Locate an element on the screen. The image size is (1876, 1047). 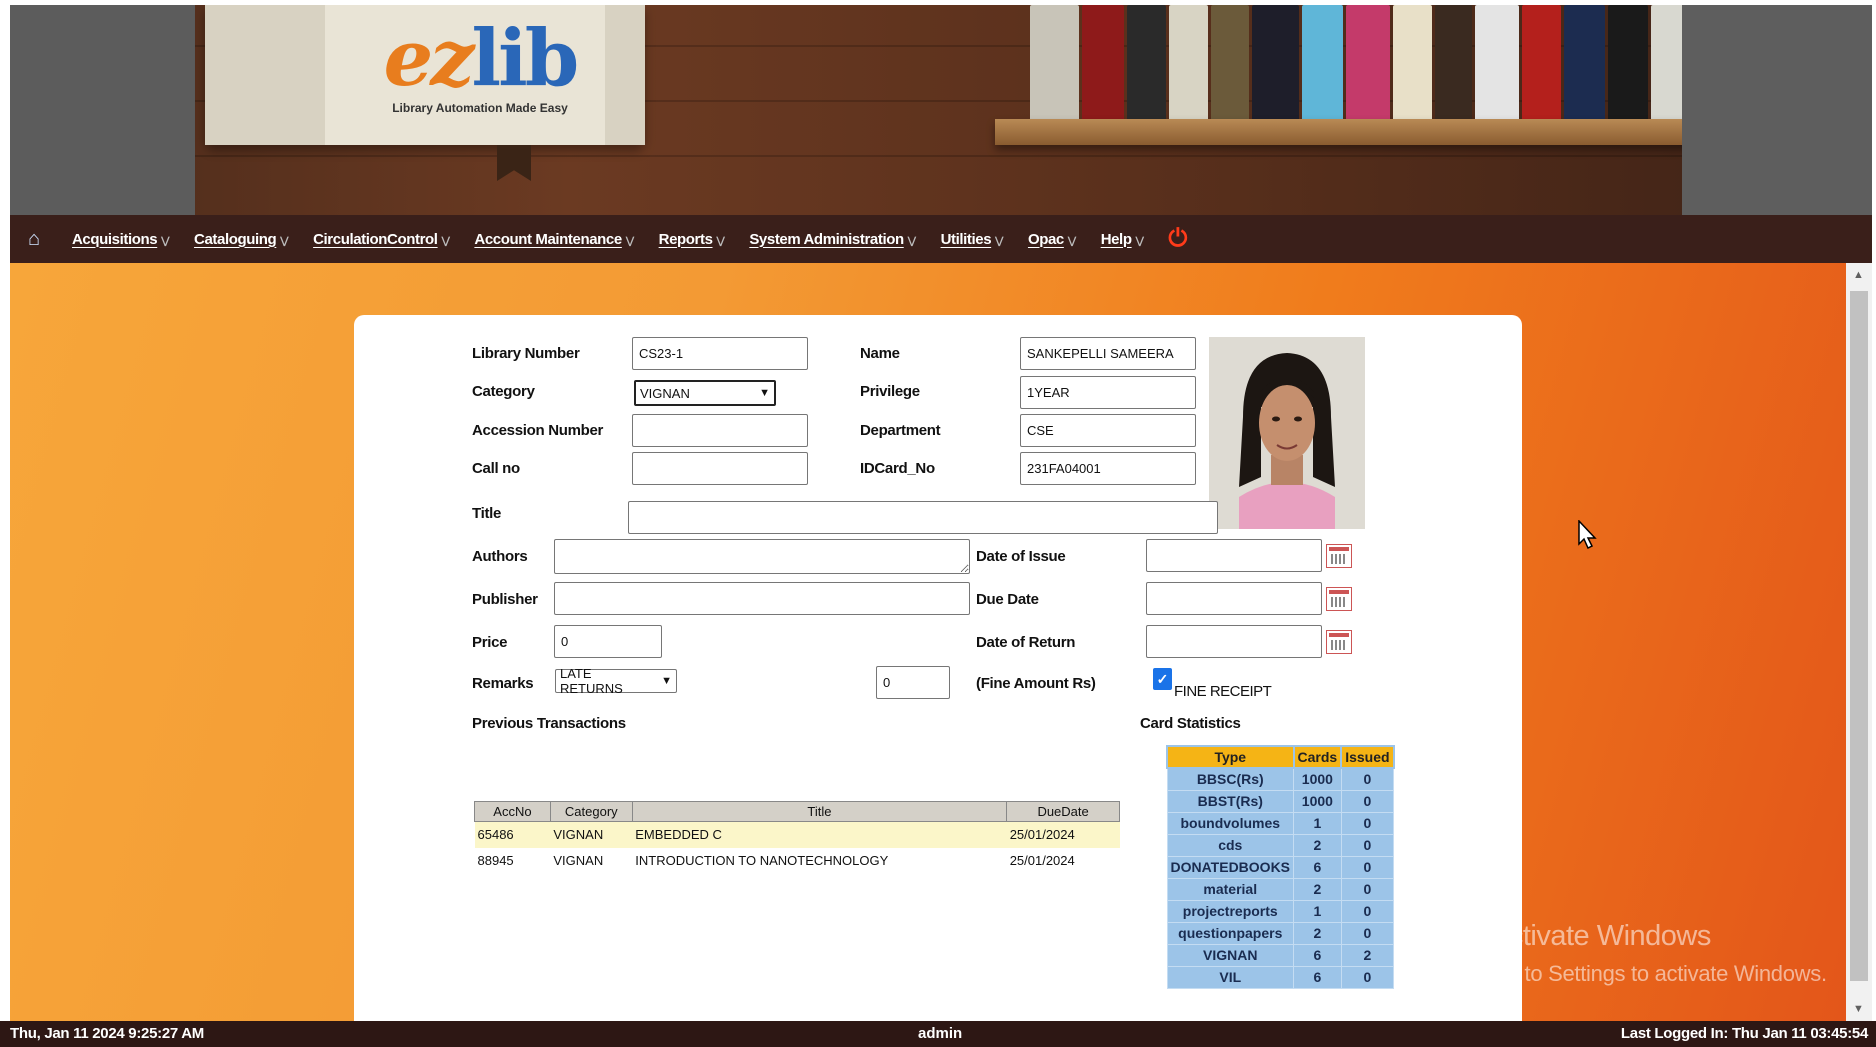
table-row: BBSC(Rs) 1000 0 is located at coordinates (1280, 779).